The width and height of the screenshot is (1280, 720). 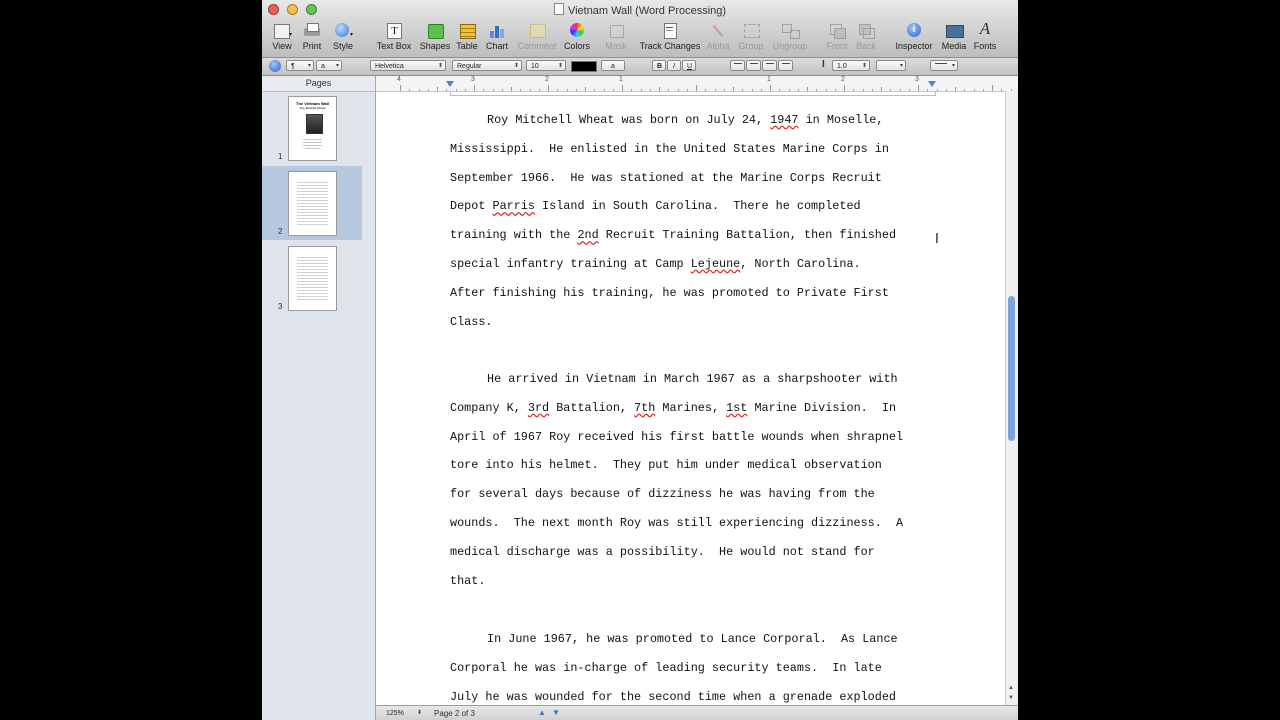 I want to click on text-run: training with the, so click(x=514, y=235).